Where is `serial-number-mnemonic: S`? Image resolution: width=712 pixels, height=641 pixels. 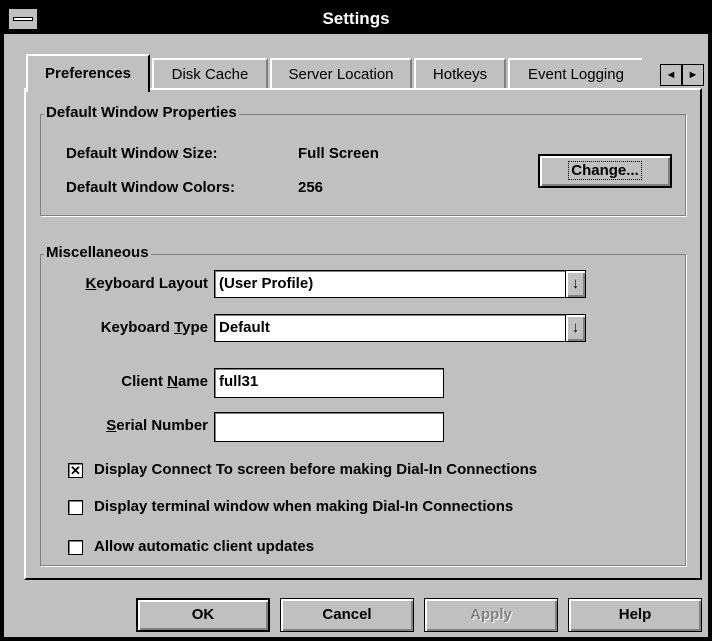
serial-number-mnemonic: S is located at coordinates (111, 425).